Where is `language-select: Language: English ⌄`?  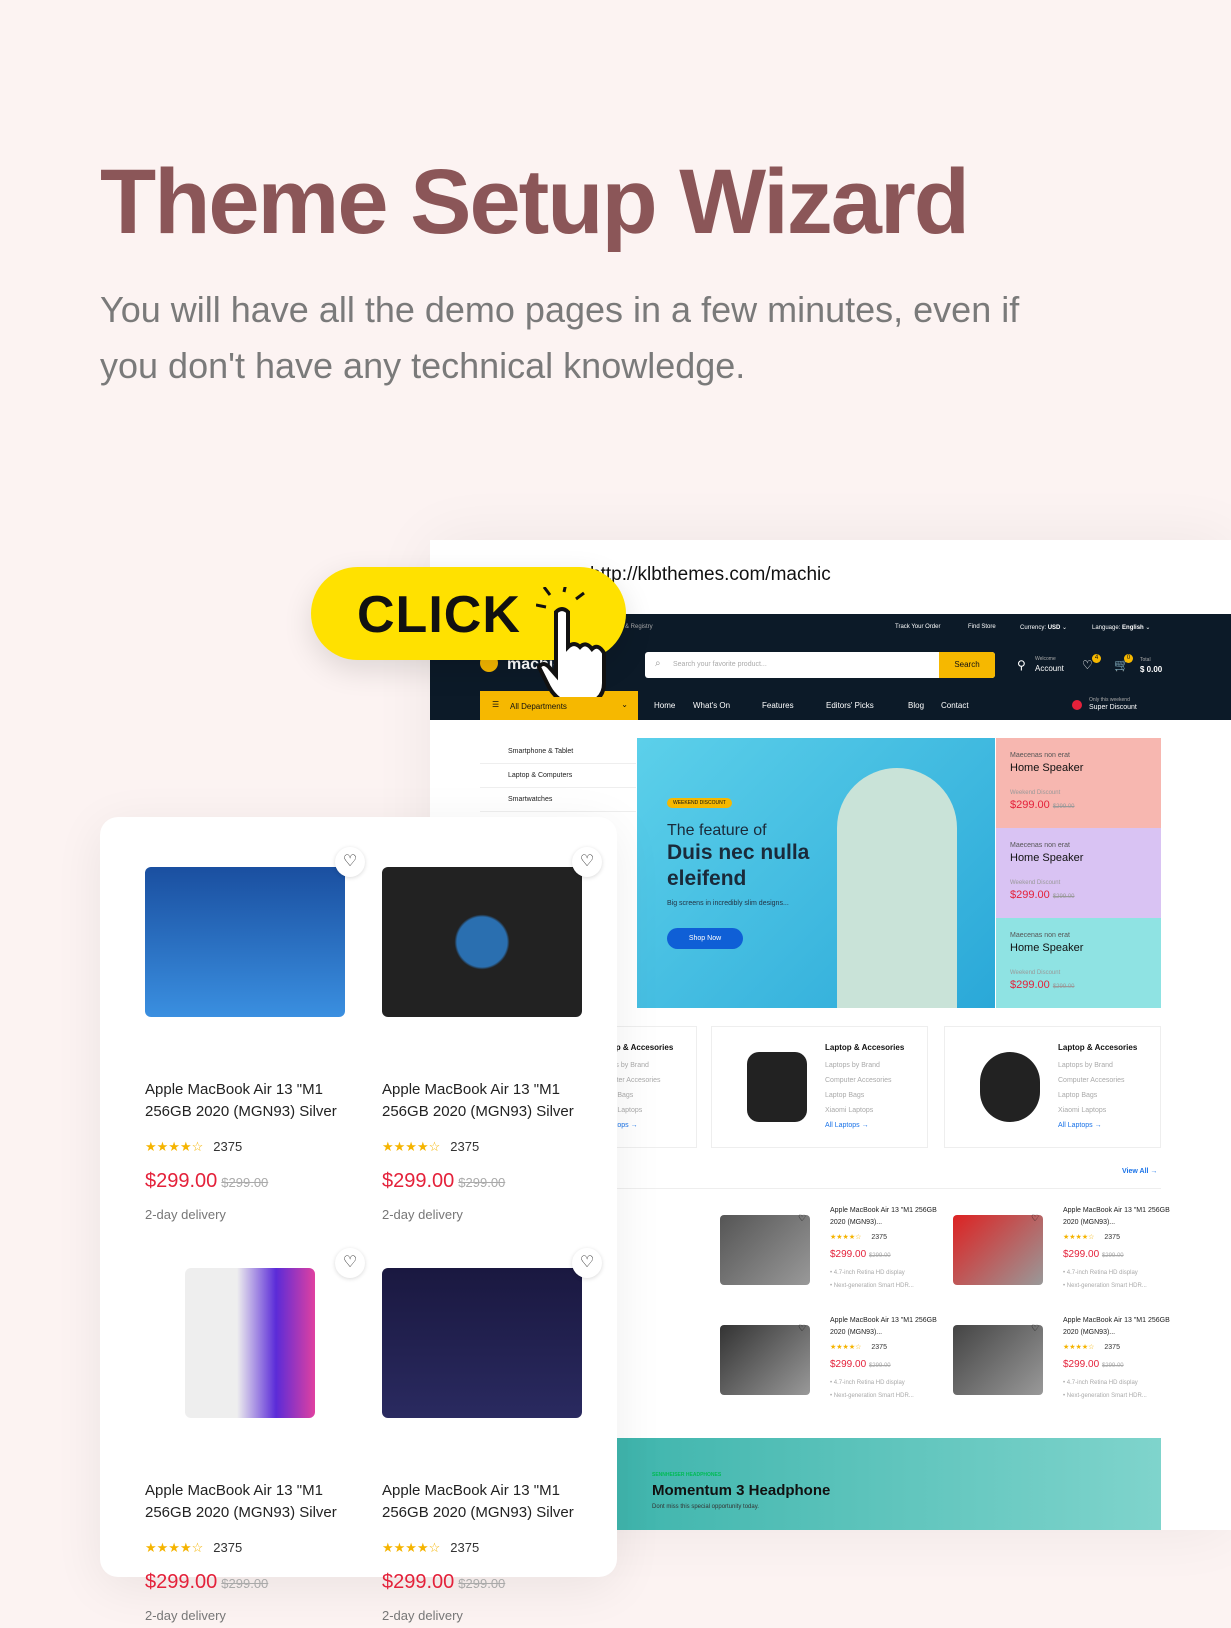
language-select: Language: English ⌄ is located at coordinates (1121, 627).